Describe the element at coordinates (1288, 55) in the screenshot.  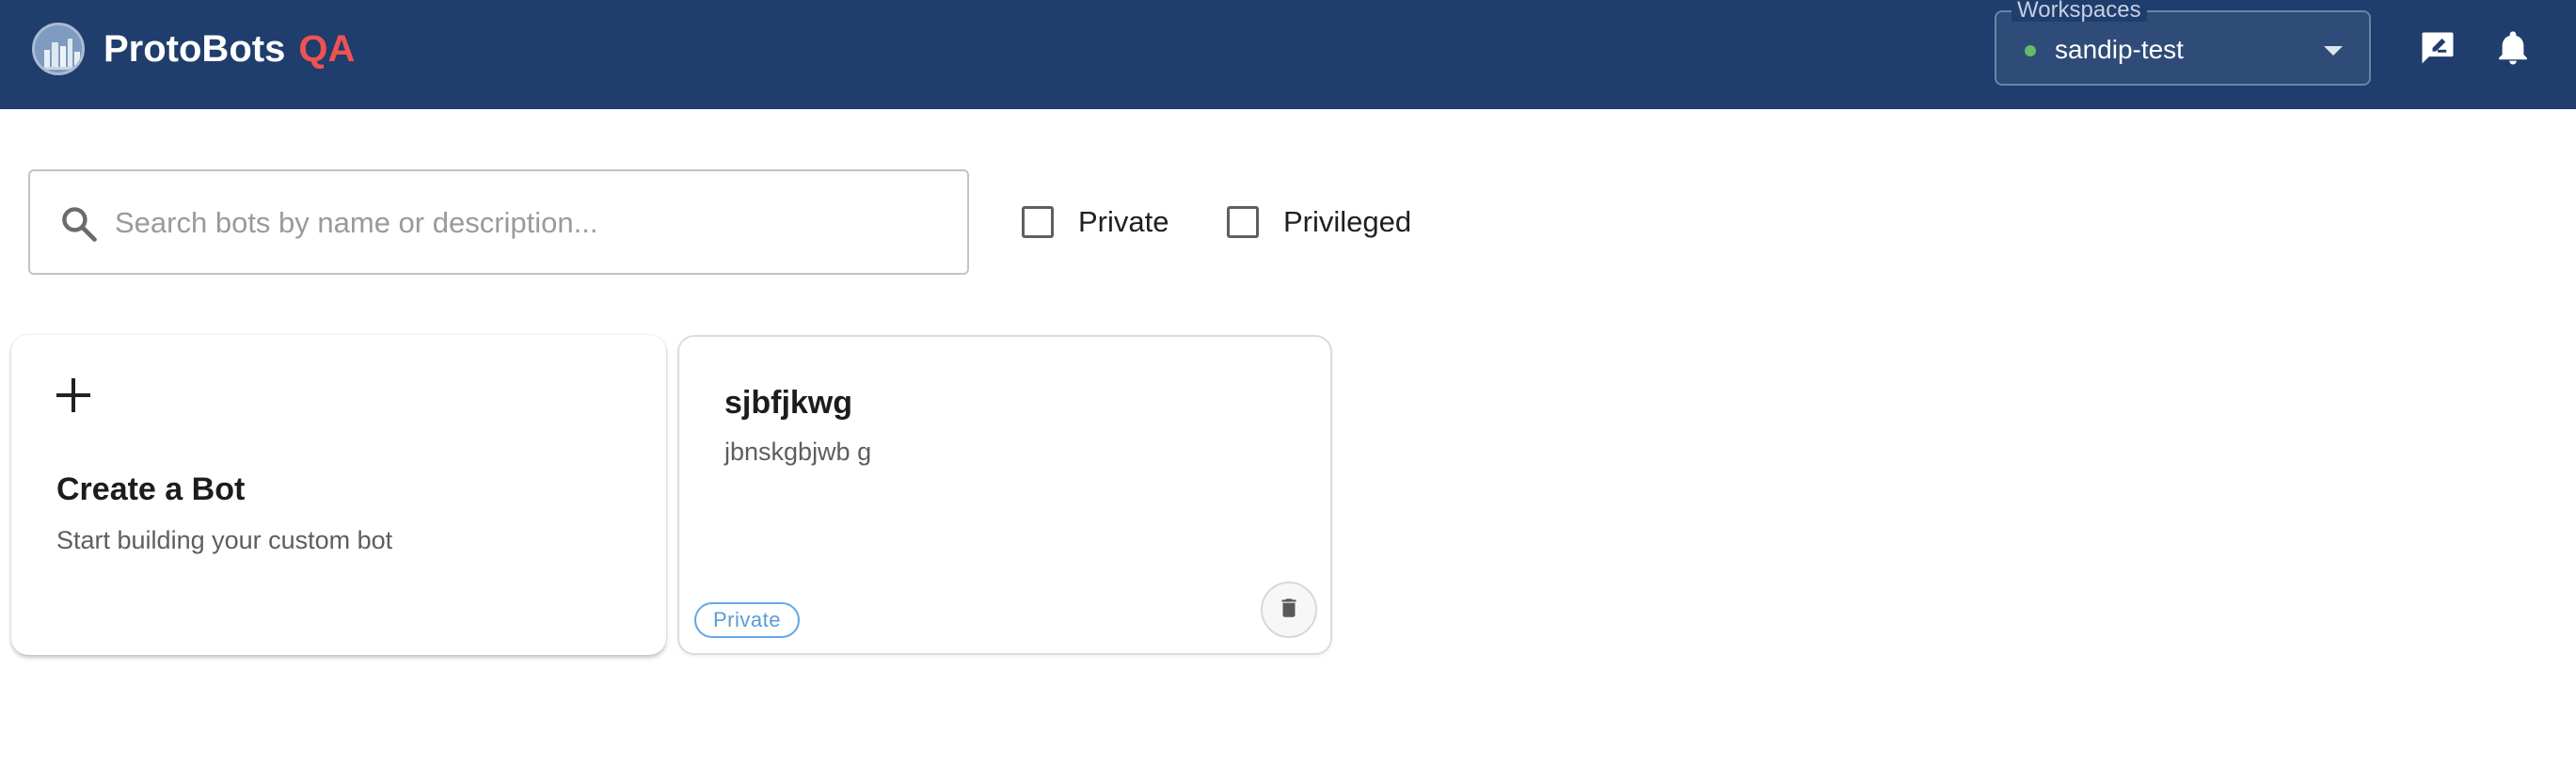
I see `app-header: ProtoBots QA Workspaces sandip-test` at that location.